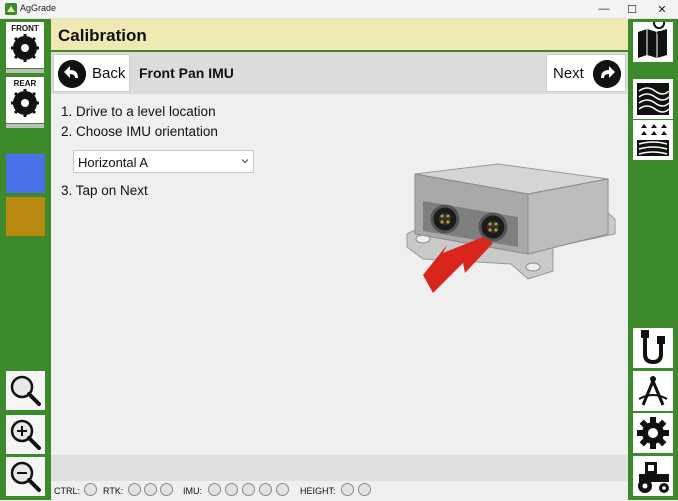 This screenshot has width=678, height=501. I want to click on field-crop-icon, so click(653, 140).